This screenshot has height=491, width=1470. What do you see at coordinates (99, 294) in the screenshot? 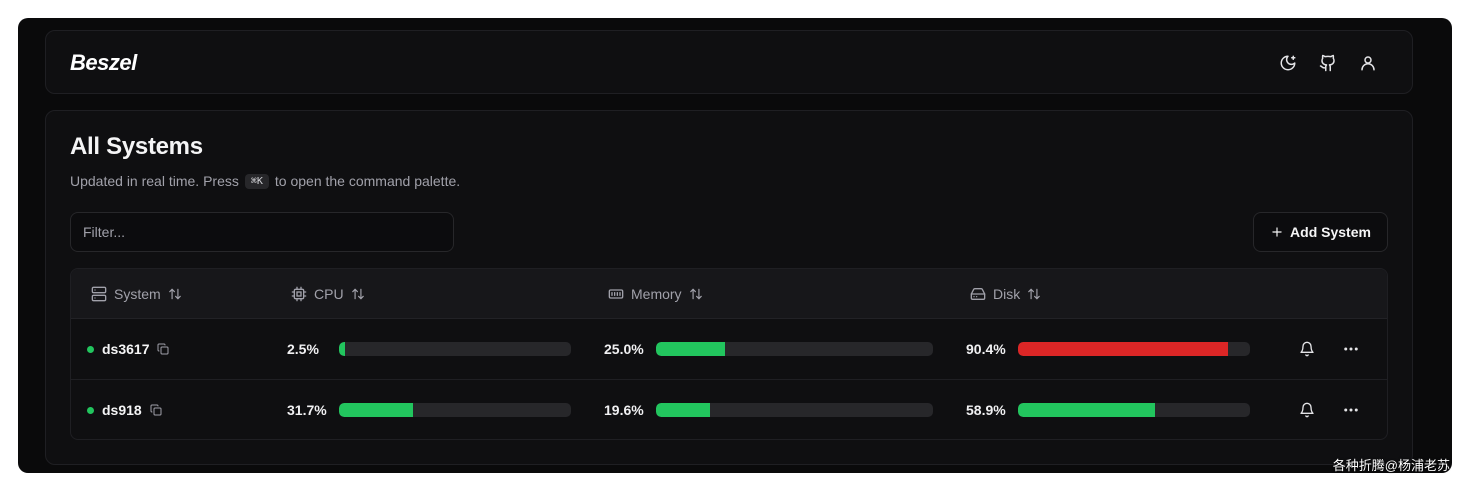
I see `server-icon` at bounding box center [99, 294].